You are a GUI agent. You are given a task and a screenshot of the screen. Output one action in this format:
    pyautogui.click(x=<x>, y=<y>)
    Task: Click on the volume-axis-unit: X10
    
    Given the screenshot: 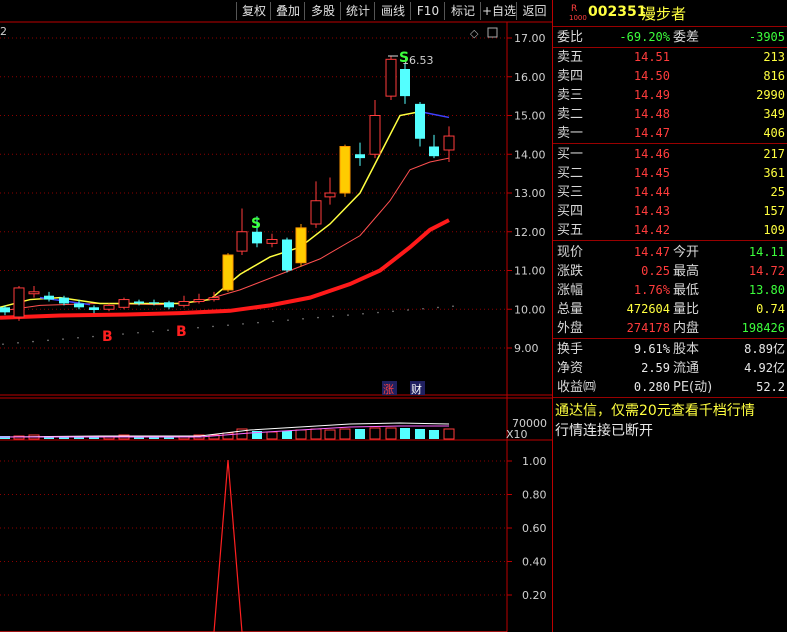 What is the action you would take?
    pyautogui.click(x=517, y=434)
    